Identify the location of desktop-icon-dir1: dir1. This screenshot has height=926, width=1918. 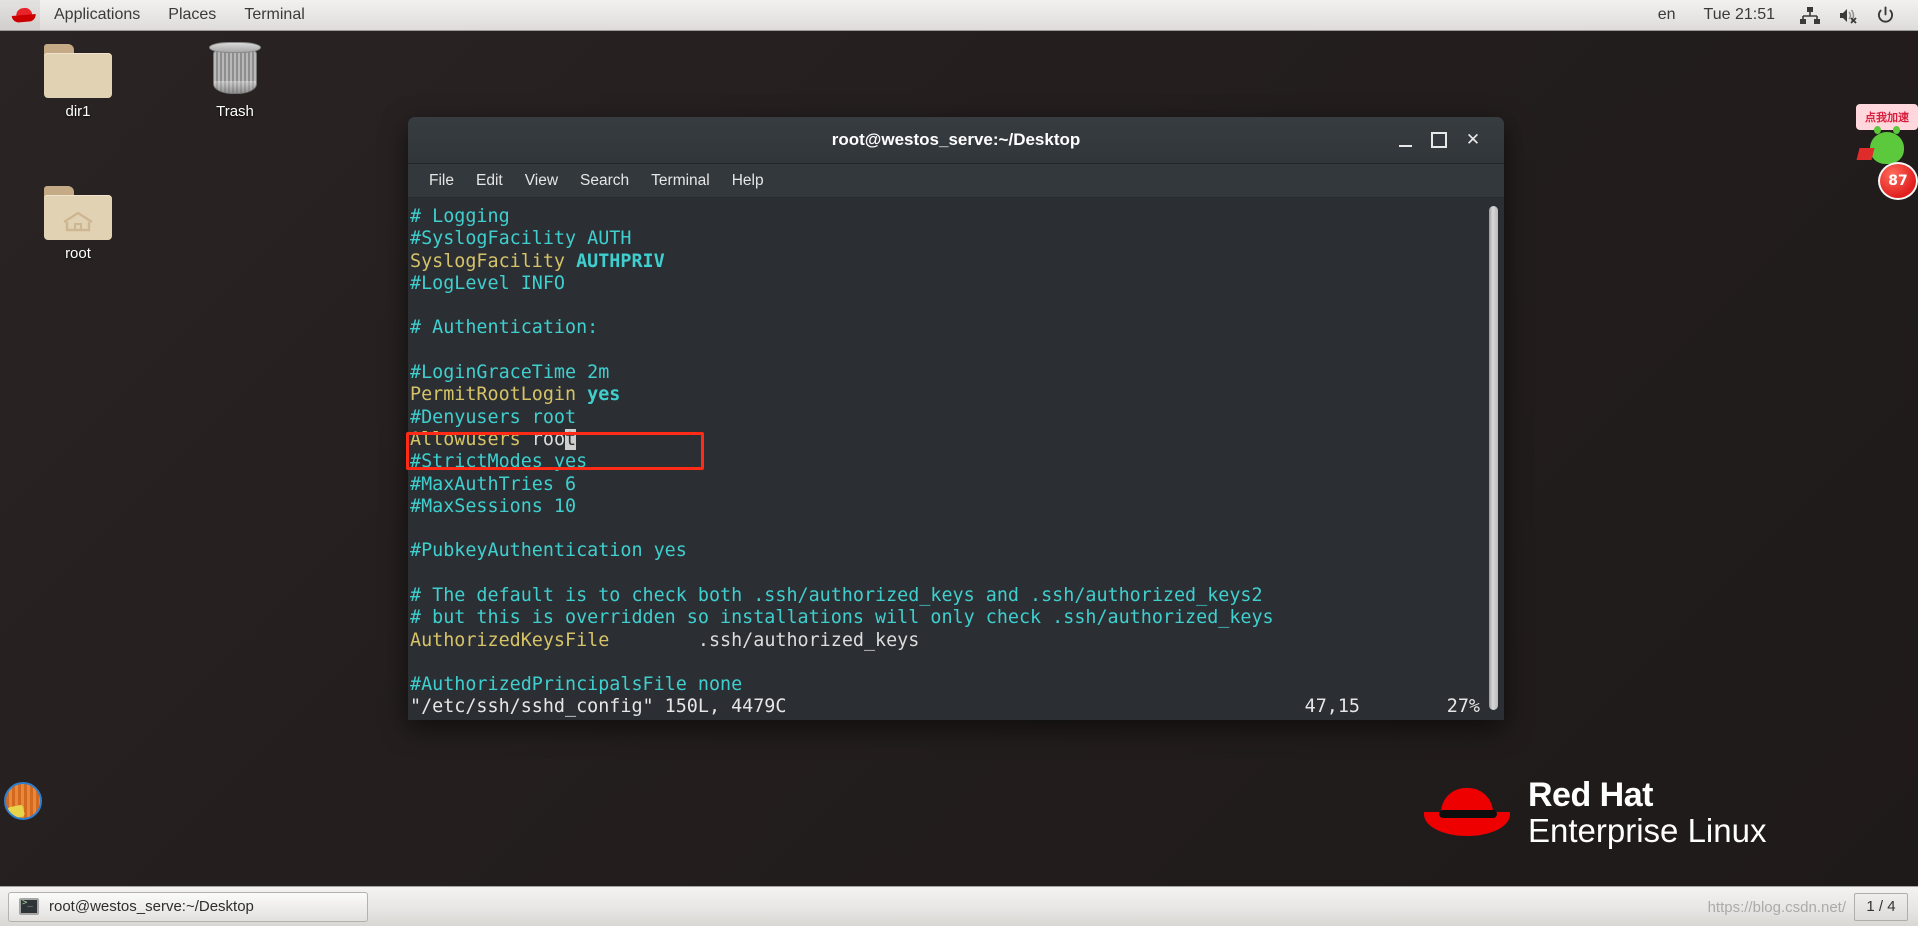
(78, 82).